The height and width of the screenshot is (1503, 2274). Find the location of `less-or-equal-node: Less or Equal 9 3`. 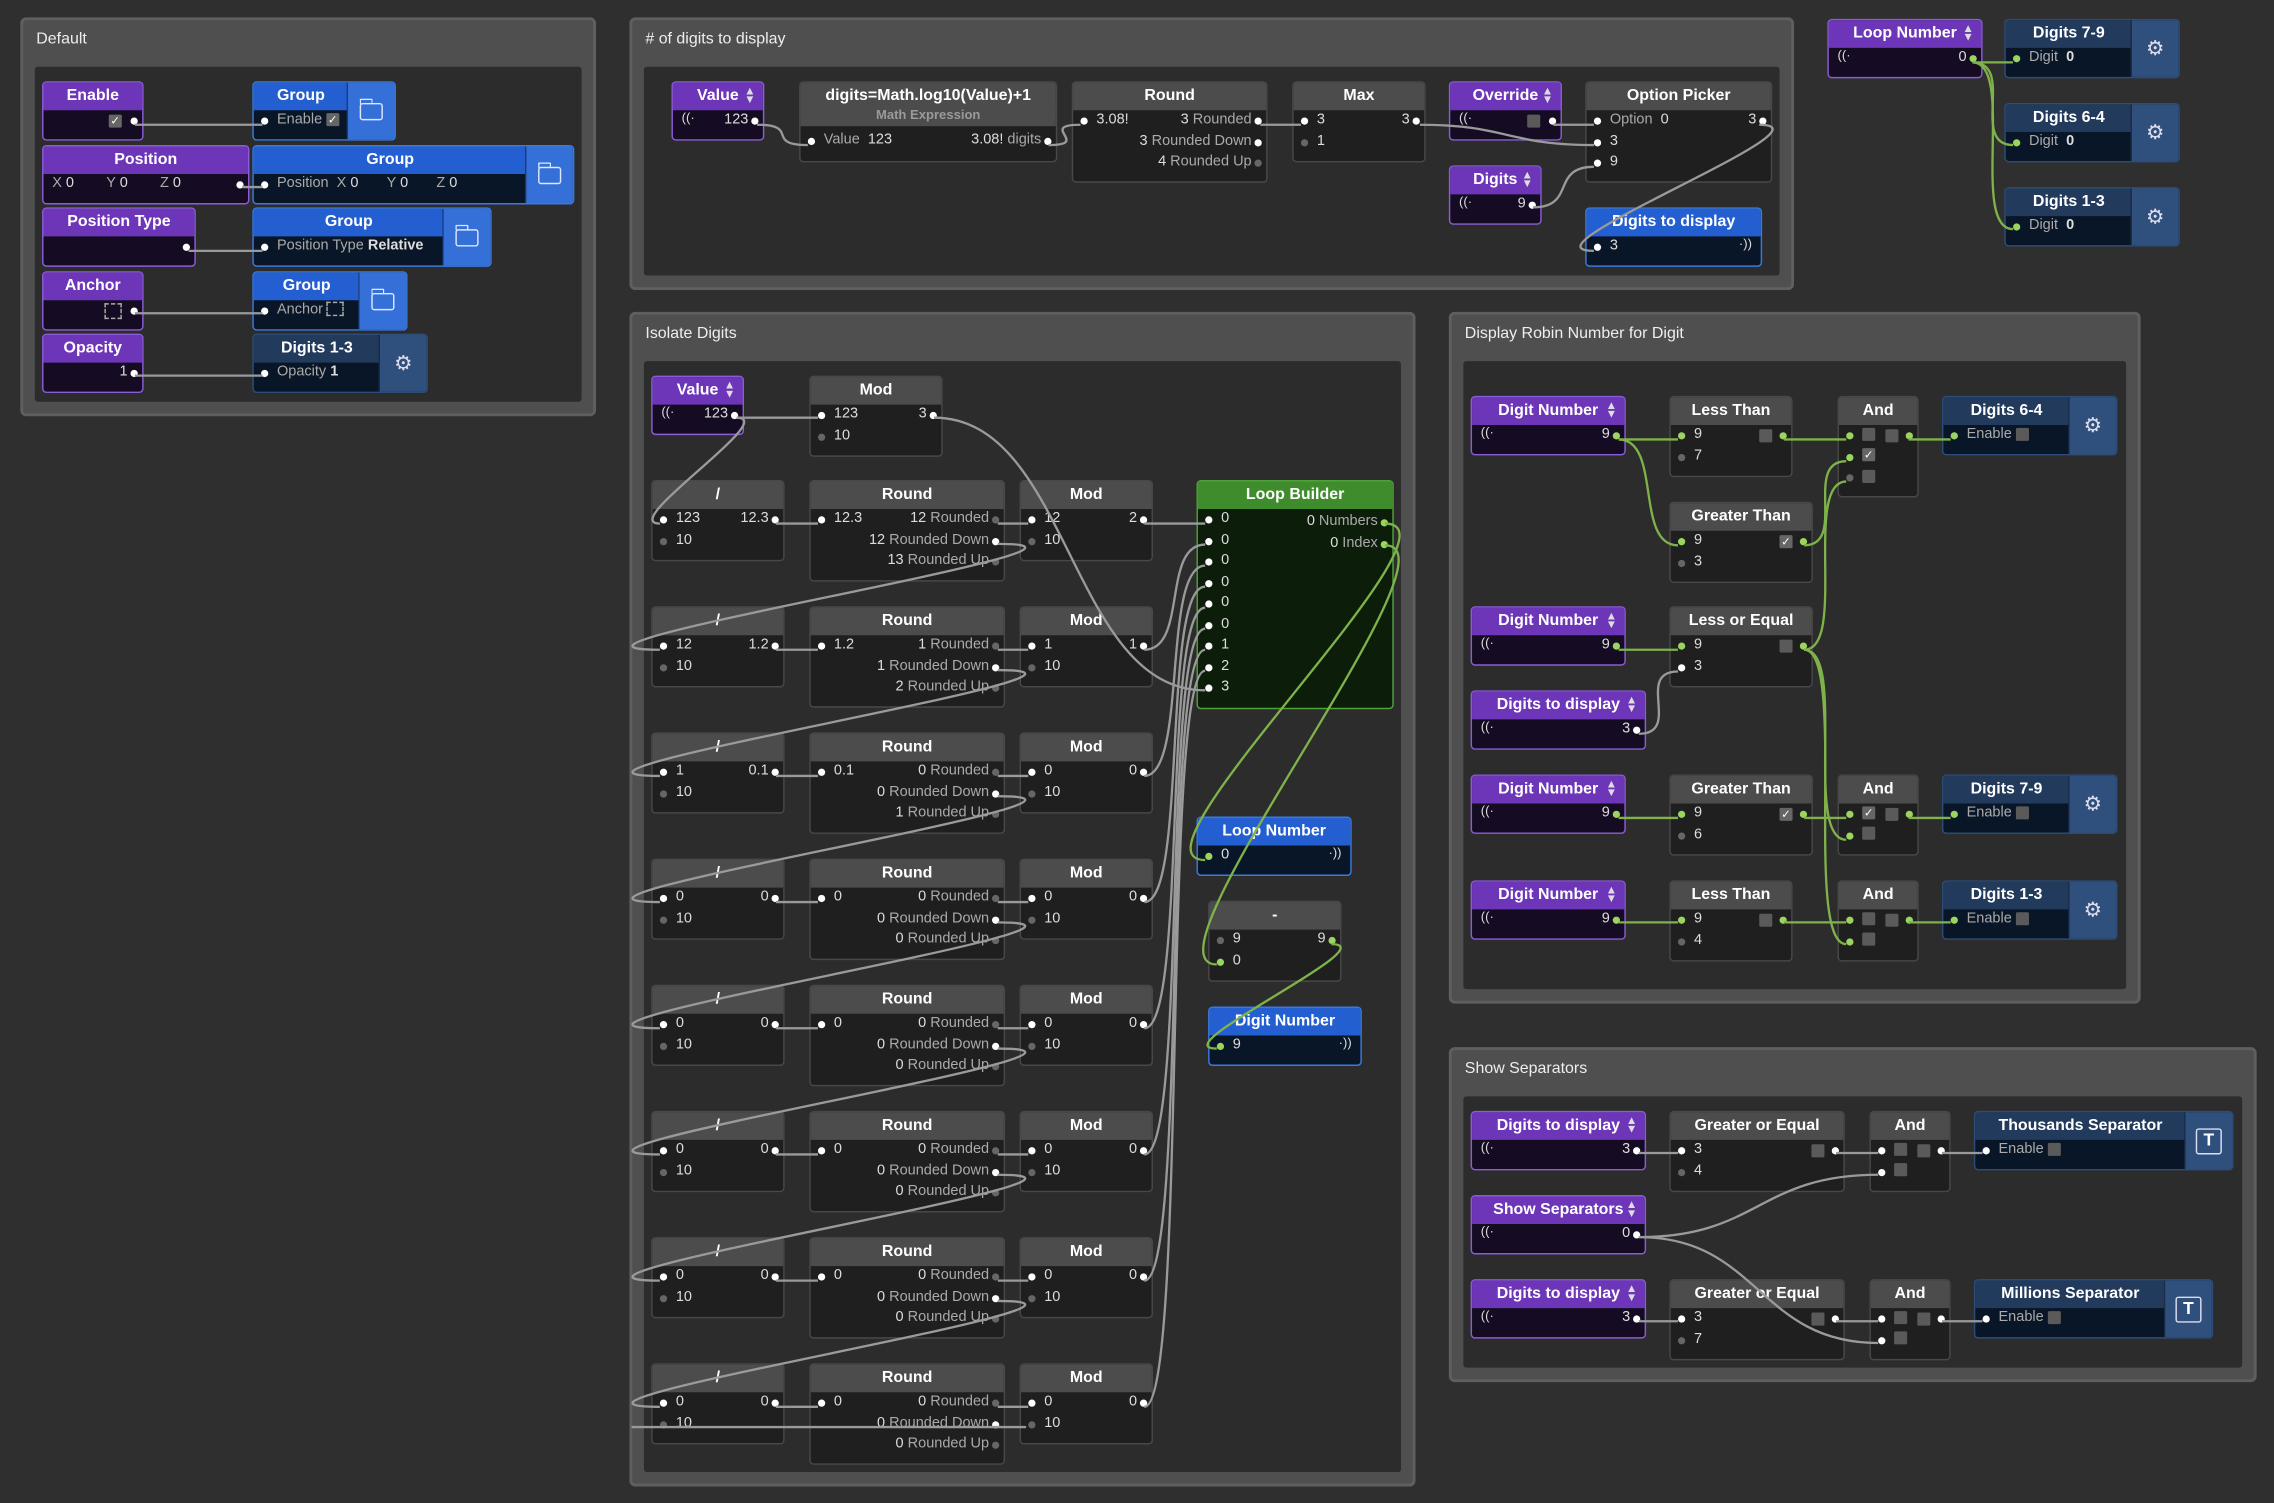

less-or-equal-node: Less or Equal 9 3 is located at coordinates (1741, 647).